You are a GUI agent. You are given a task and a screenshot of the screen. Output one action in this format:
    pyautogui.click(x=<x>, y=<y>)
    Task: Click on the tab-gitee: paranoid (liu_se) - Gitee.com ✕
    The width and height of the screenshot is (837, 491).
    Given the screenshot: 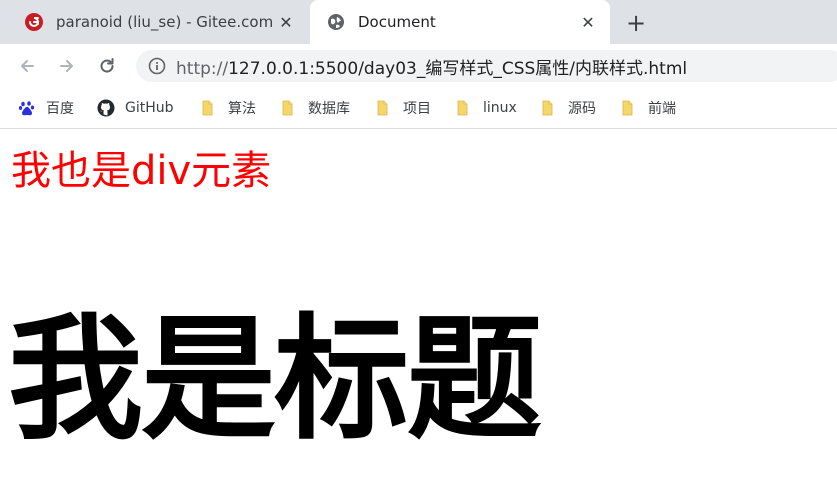 What is the action you would take?
    pyautogui.click(x=158, y=22)
    